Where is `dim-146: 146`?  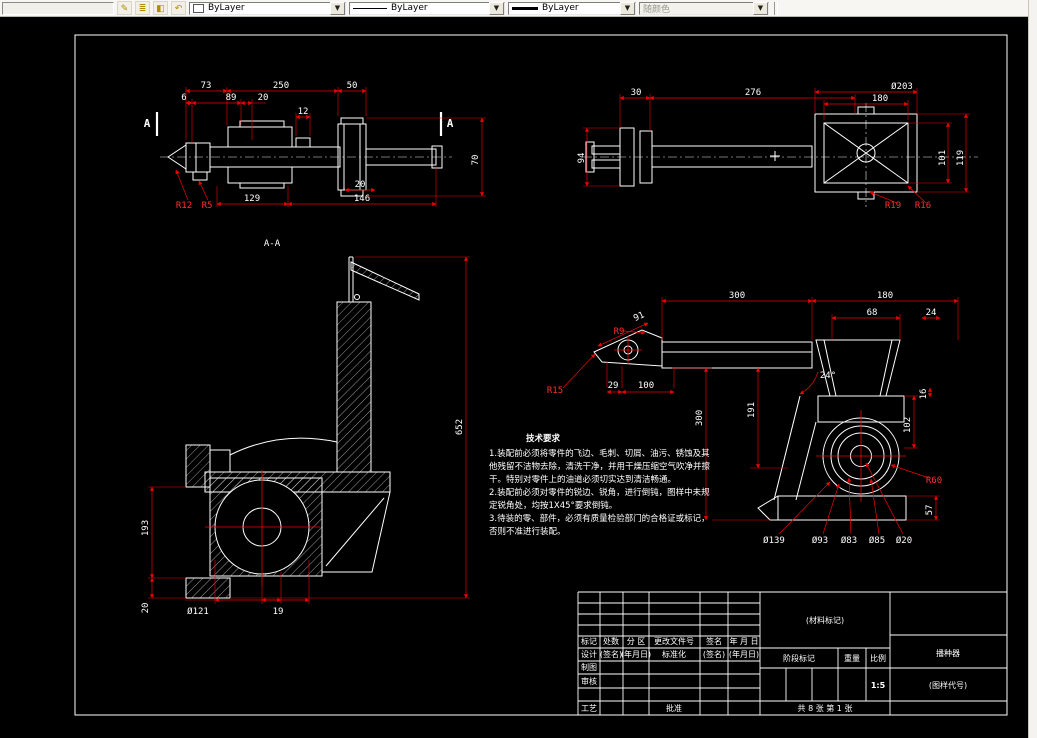 dim-146: 146 is located at coordinates (362, 199).